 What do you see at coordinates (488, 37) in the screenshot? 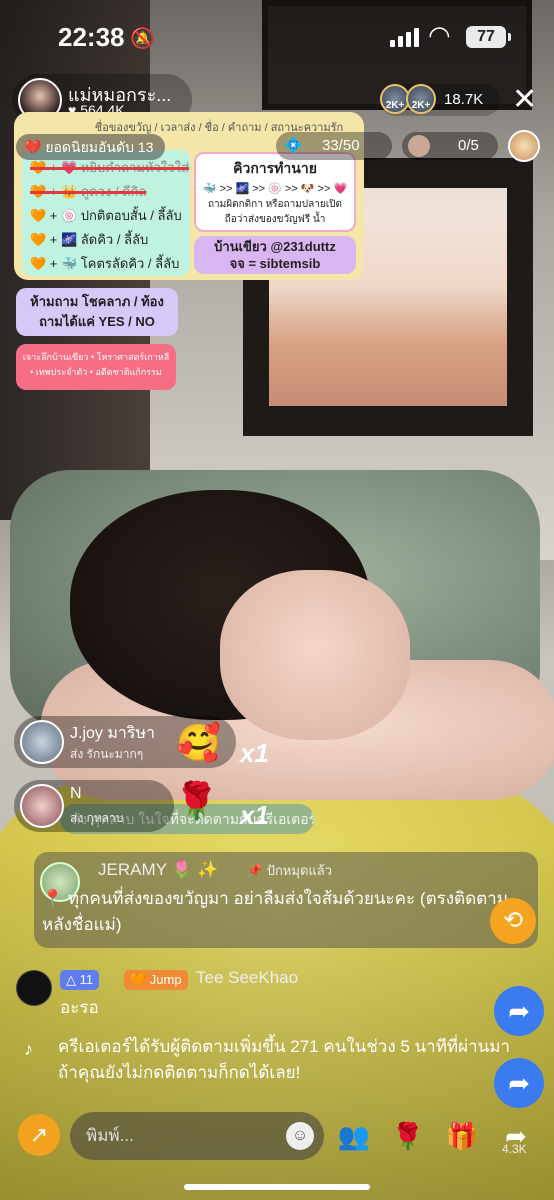
I see `battery-icon: 77` at bounding box center [488, 37].